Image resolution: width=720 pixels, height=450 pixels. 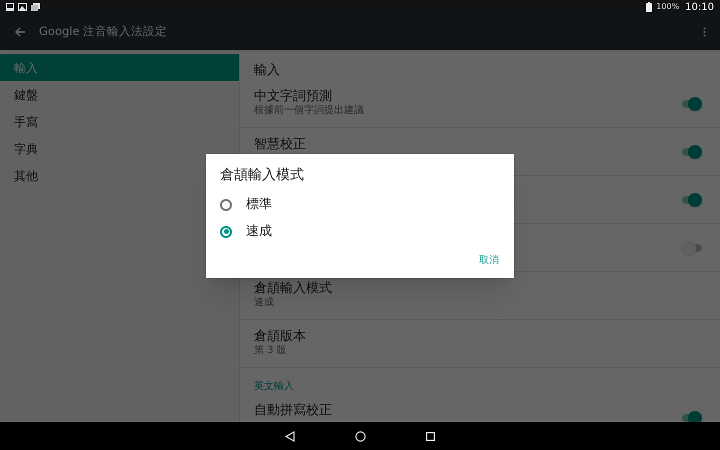 What do you see at coordinates (360, 204) in the screenshot?
I see `radio-option: 標準` at bounding box center [360, 204].